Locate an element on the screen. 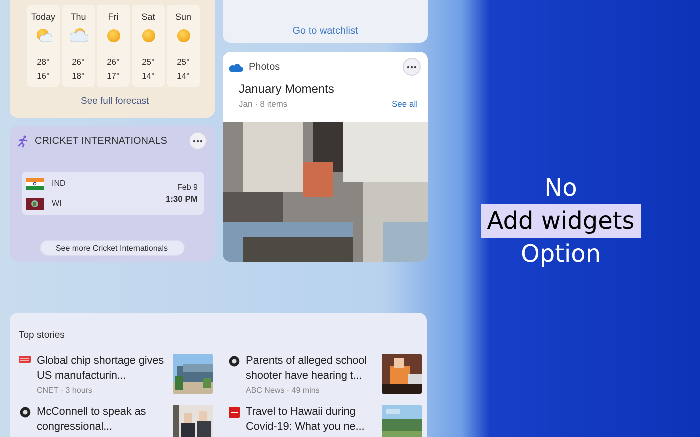 The image size is (700, 437). low-temperature: 18° is located at coordinates (78, 76).